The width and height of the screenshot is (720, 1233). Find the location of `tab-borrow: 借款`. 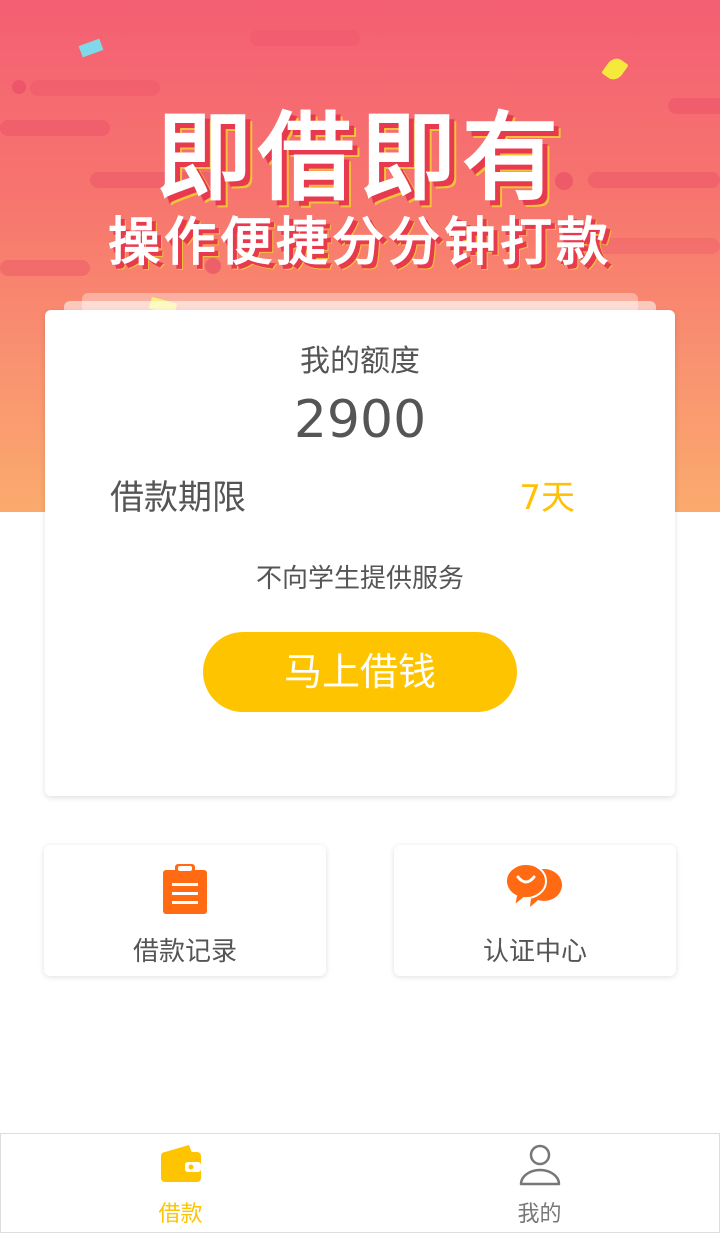

tab-borrow: 借款 is located at coordinates (180, 1183).